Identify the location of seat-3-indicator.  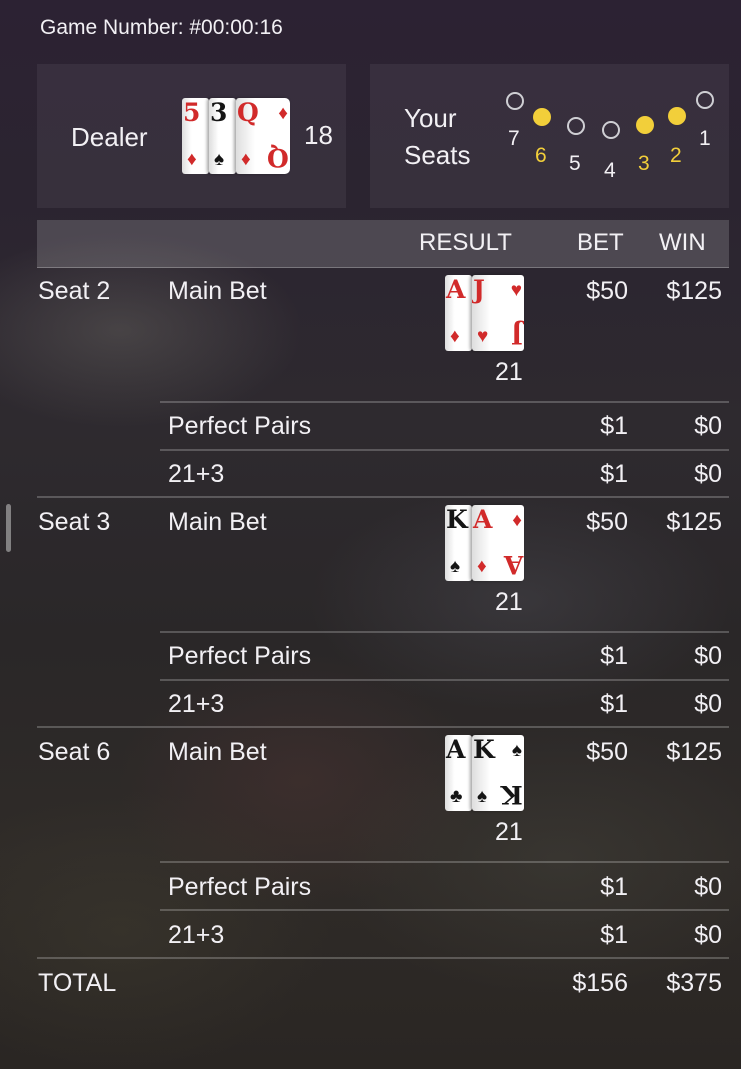
(645, 125).